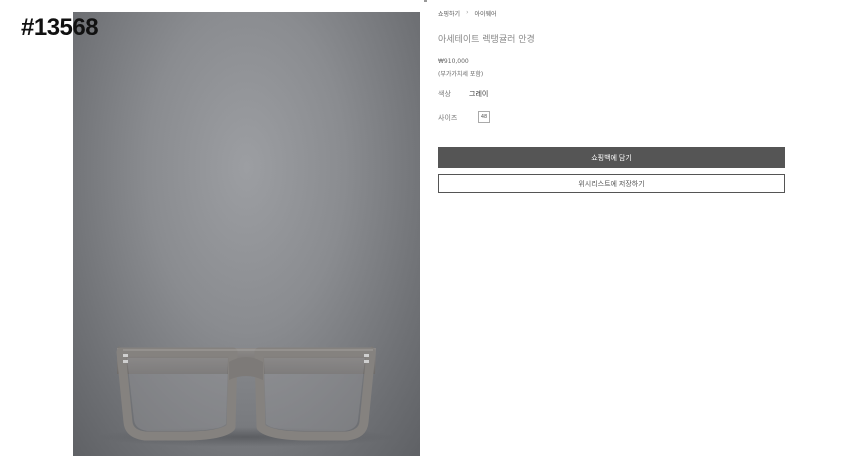 This screenshot has height=456, width=860. What do you see at coordinates (448, 118) in the screenshot?
I see `size-label: 사이즈` at bounding box center [448, 118].